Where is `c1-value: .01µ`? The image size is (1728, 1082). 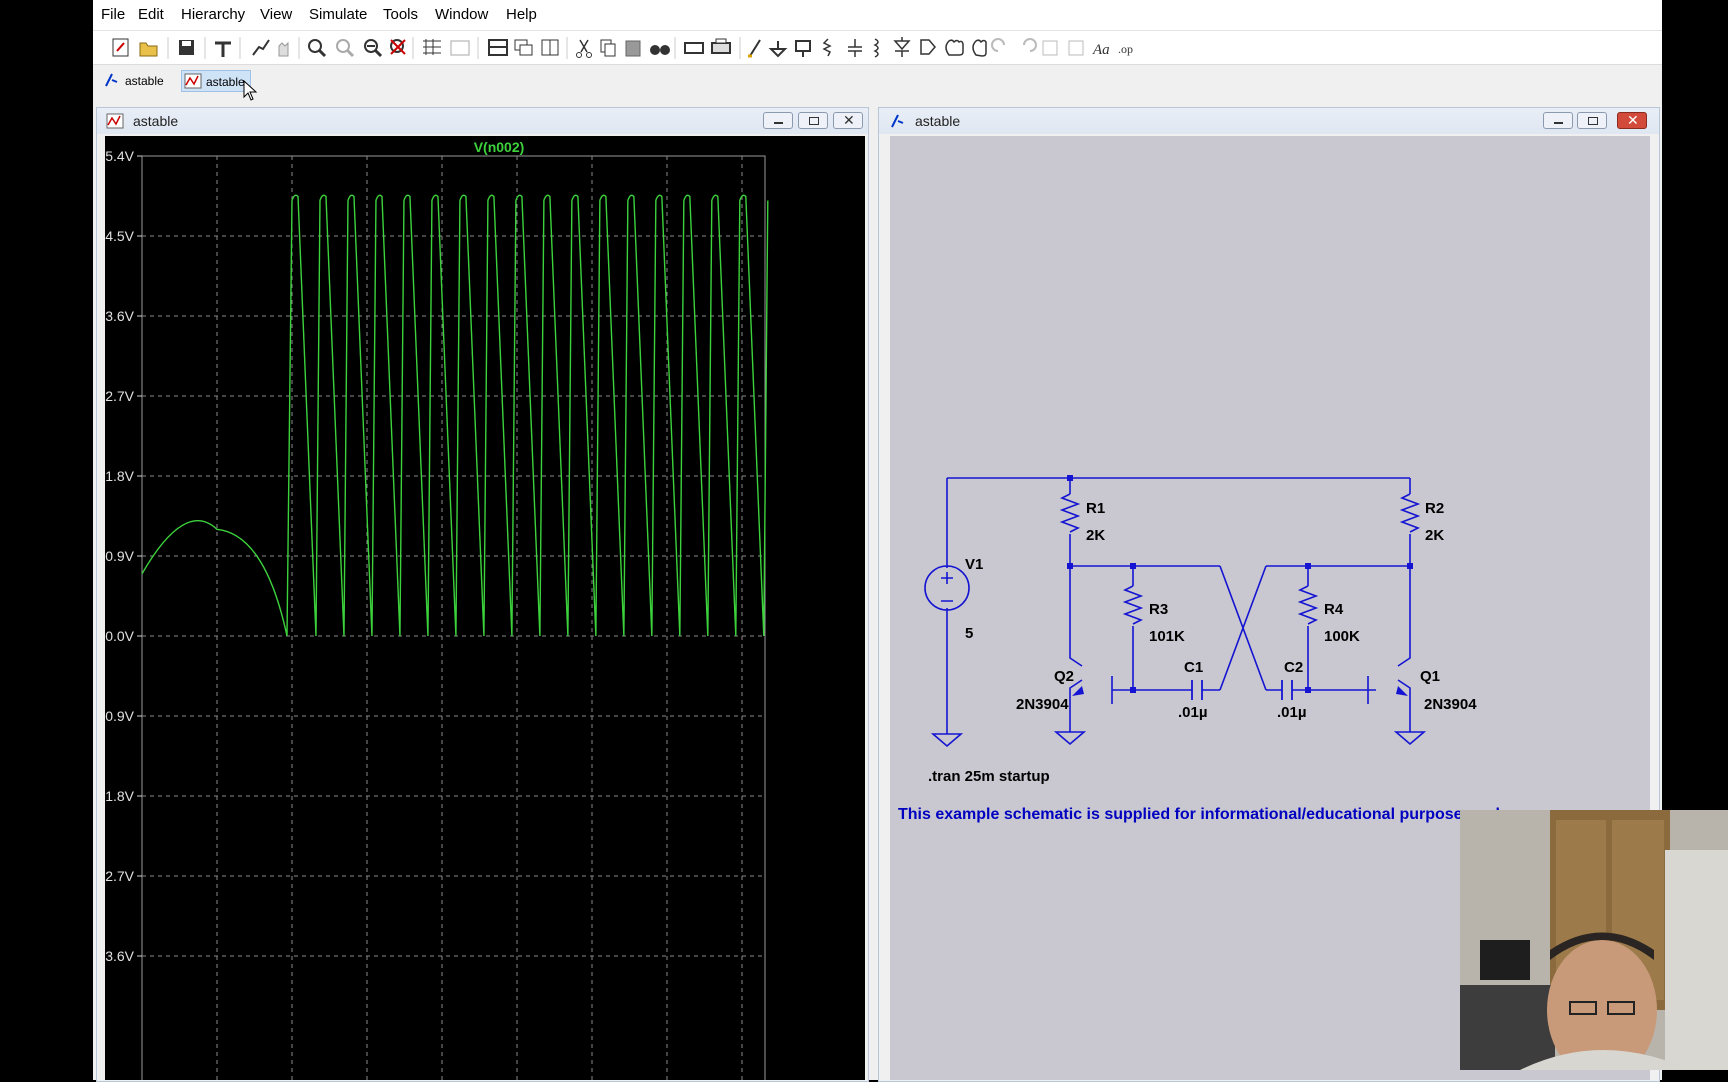 c1-value: .01µ is located at coordinates (1193, 712).